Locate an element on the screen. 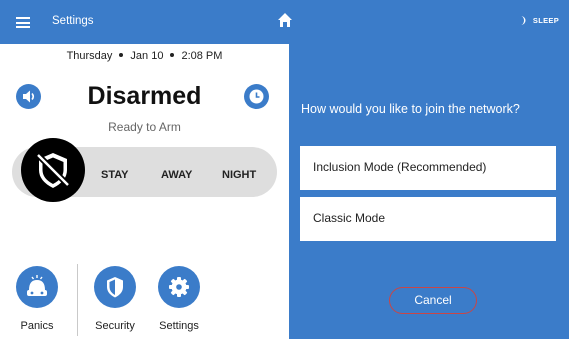 Image resolution: width=569 pixels, height=339 pixels. security-button is located at coordinates (115, 287).